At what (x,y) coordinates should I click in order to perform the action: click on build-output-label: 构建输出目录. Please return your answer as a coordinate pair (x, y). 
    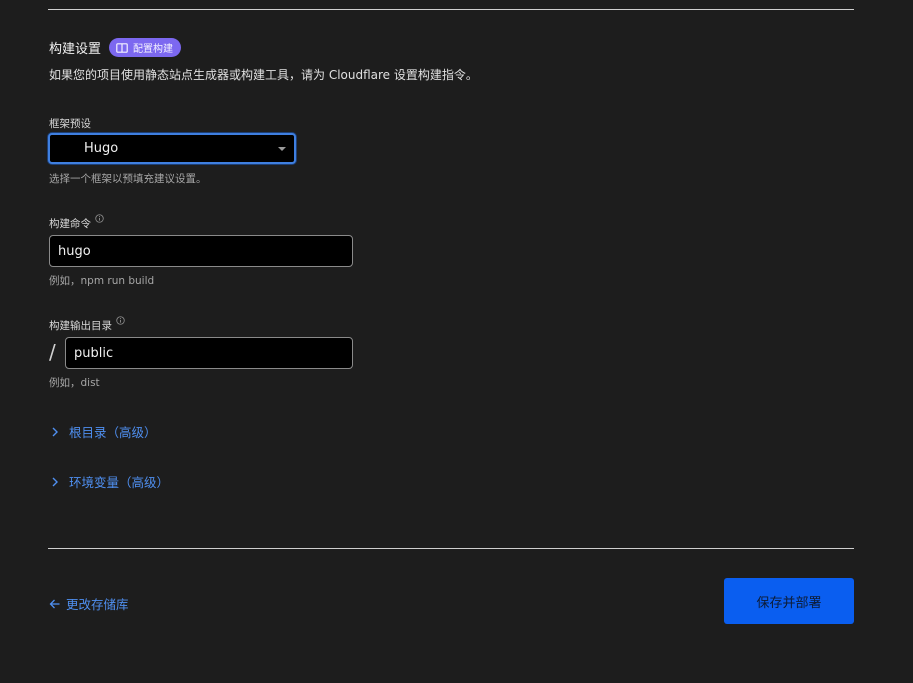
    Looking at the image, I should click on (87, 324).